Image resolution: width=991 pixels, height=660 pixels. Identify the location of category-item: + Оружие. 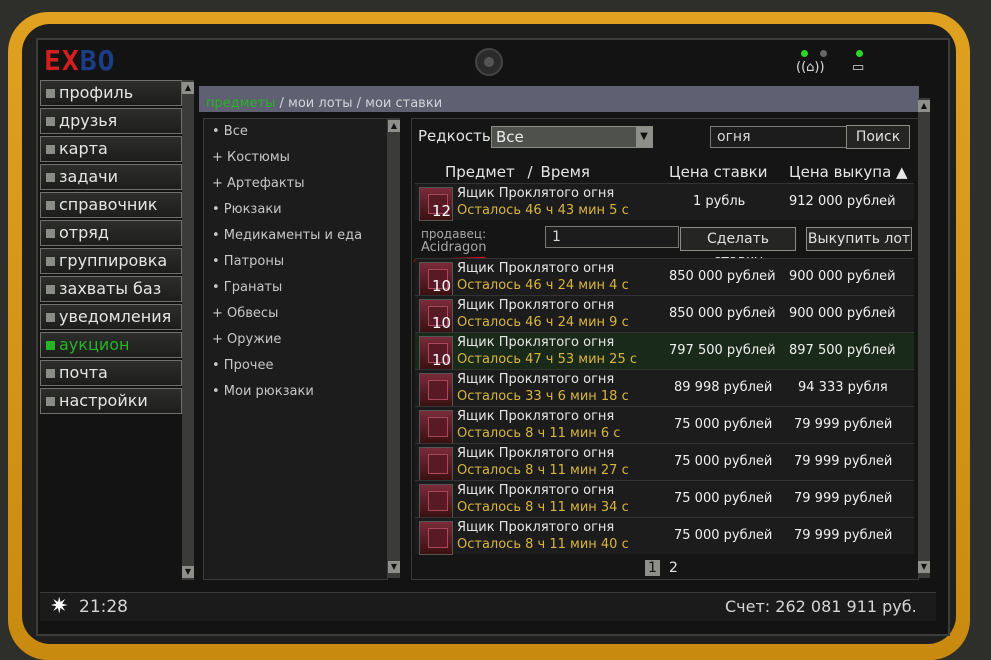
(246, 339).